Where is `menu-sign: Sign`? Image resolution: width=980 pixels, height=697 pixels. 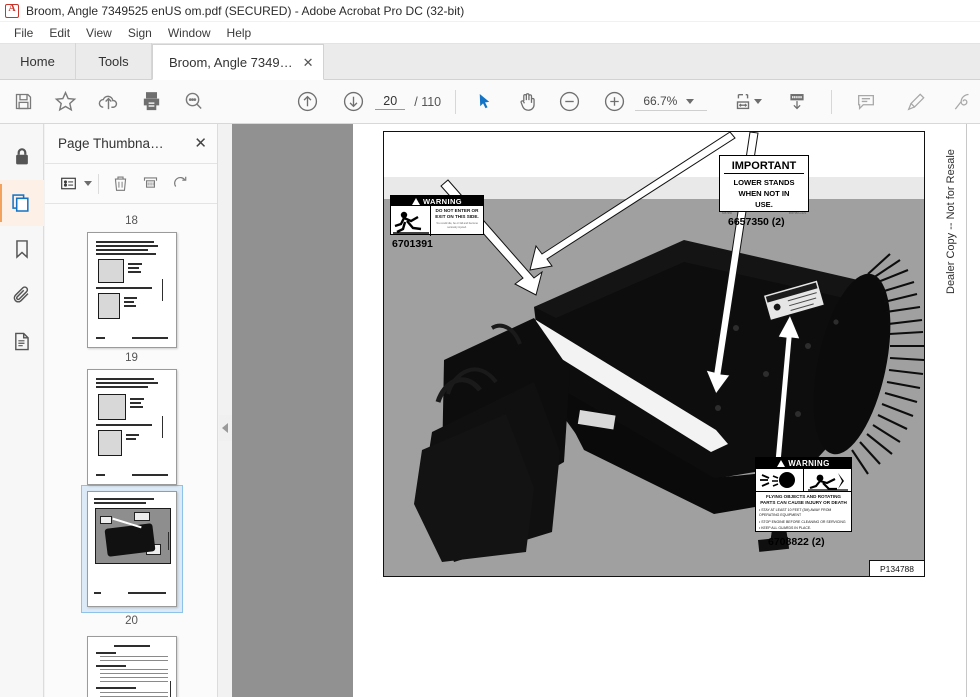 menu-sign: Sign is located at coordinates (140, 33).